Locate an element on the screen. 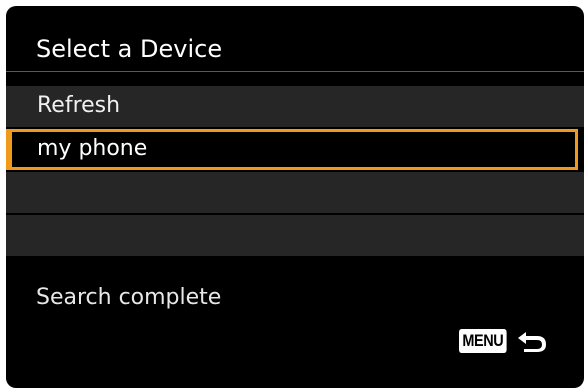 Image resolution: width=587 pixels, height=392 pixels. list-item-my-phone: my phone is located at coordinates (292, 149).